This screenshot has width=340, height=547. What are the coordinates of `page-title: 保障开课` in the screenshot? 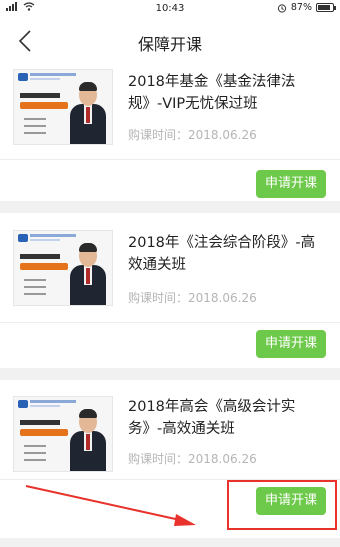 It's located at (169, 44).